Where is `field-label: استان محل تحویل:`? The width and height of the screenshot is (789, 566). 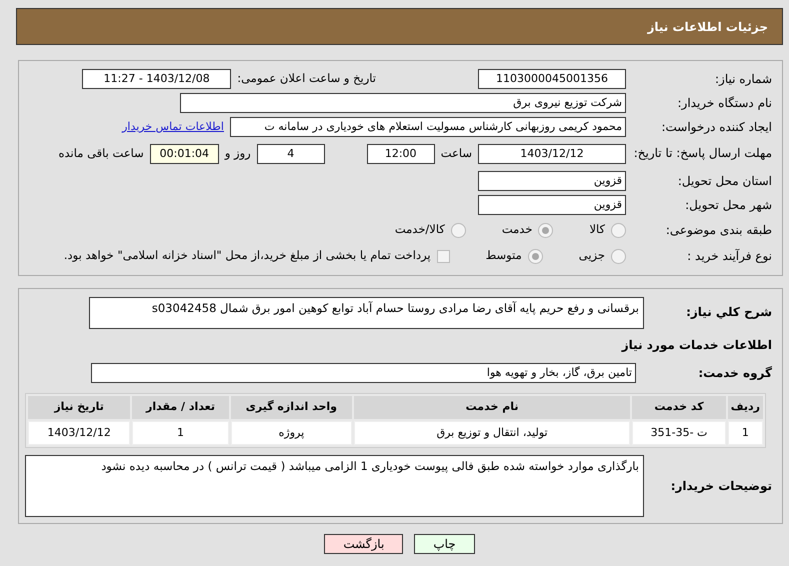
field-label: استان محل تحویل: is located at coordinates (724, 181).